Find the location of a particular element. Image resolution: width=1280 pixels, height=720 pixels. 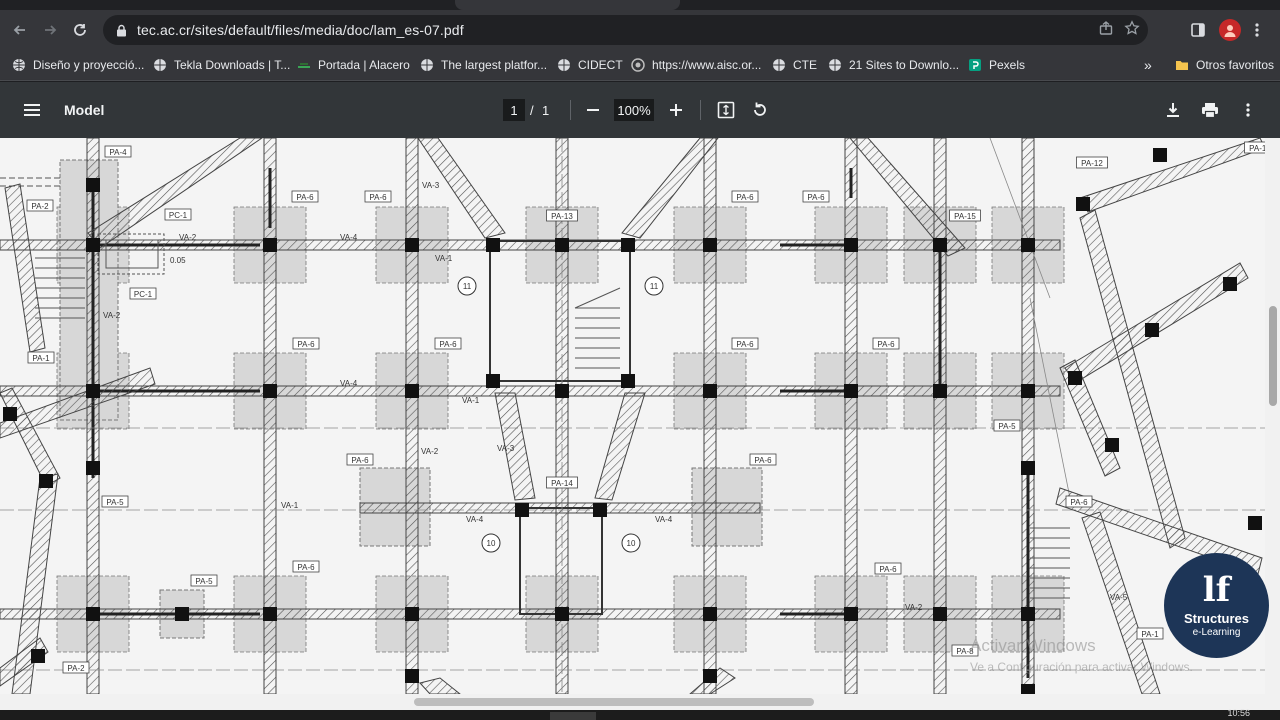

taskbar-active-app is located at coordinates (573, 716).